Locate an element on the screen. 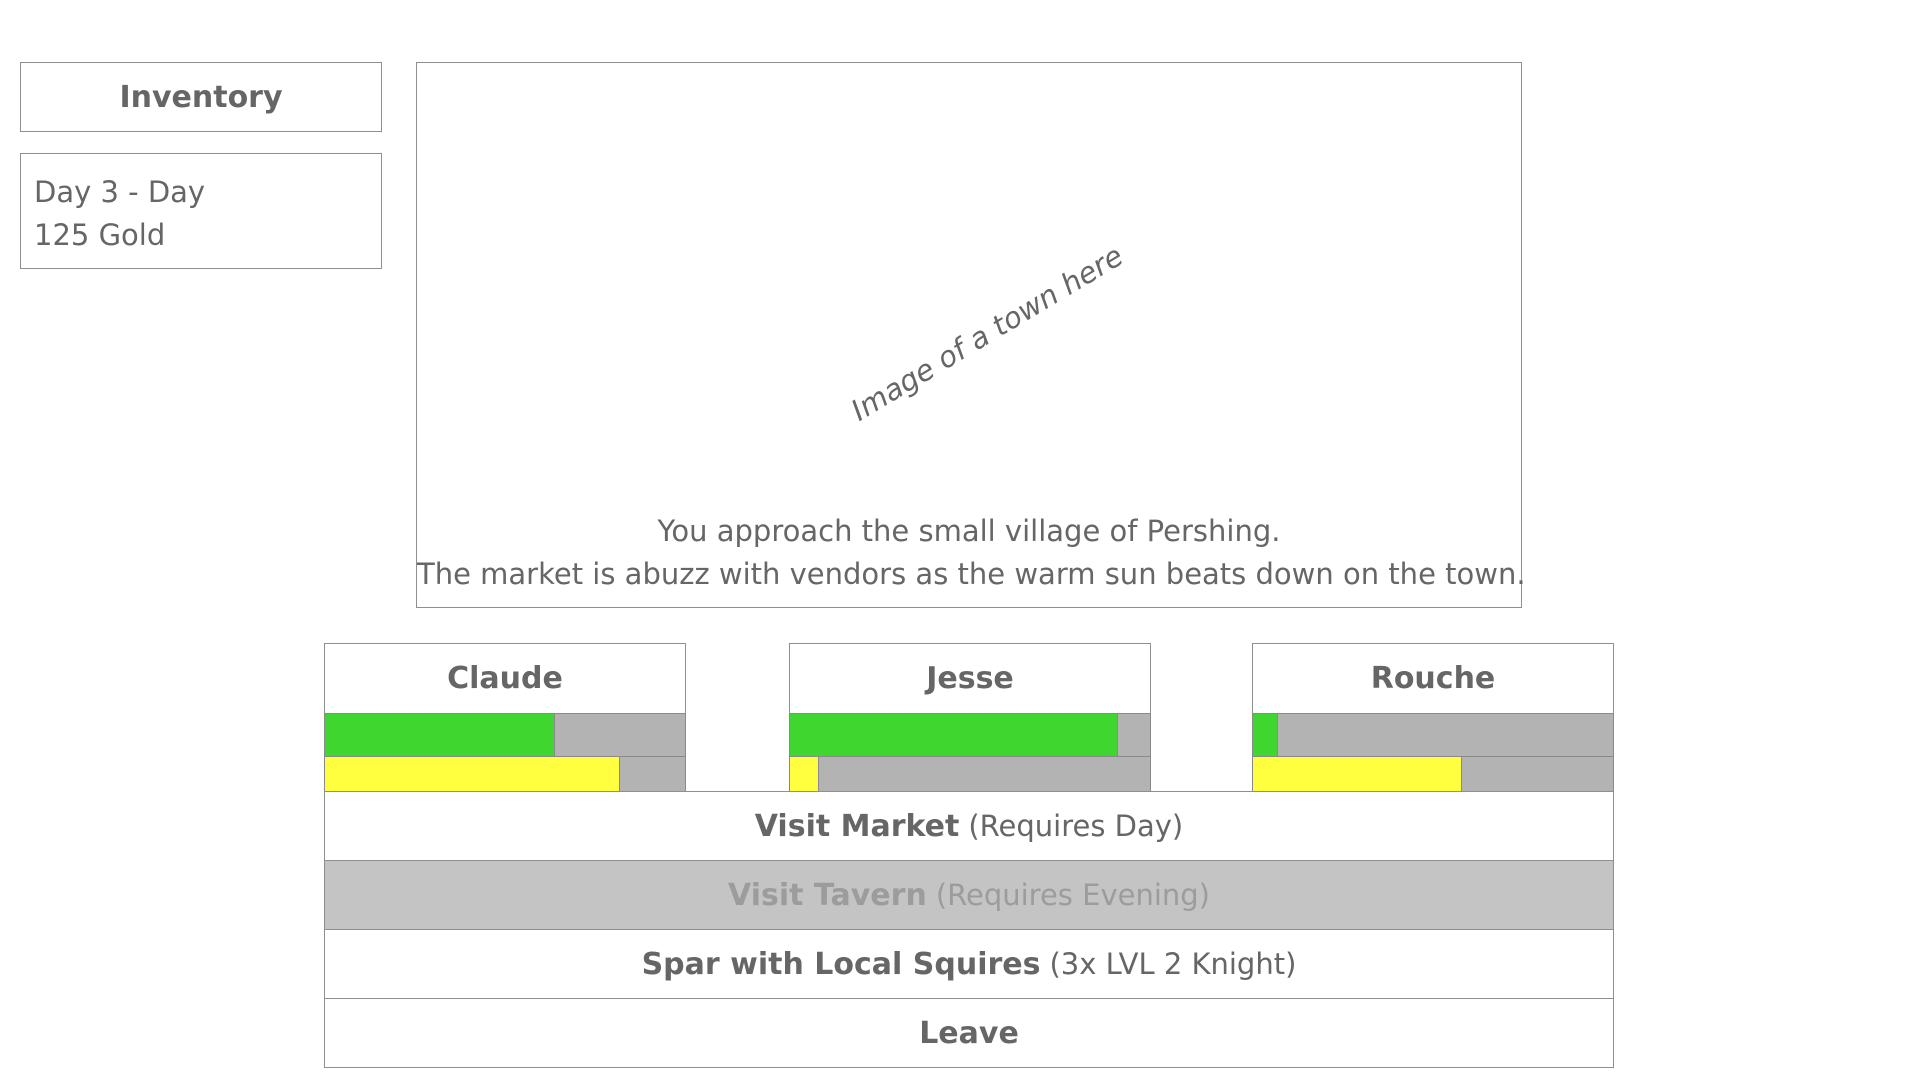 Image resolution: width=1920 pixels, height=1080 pixels. party-member-rouche: Rouche is located at coordinates (1433, 717).